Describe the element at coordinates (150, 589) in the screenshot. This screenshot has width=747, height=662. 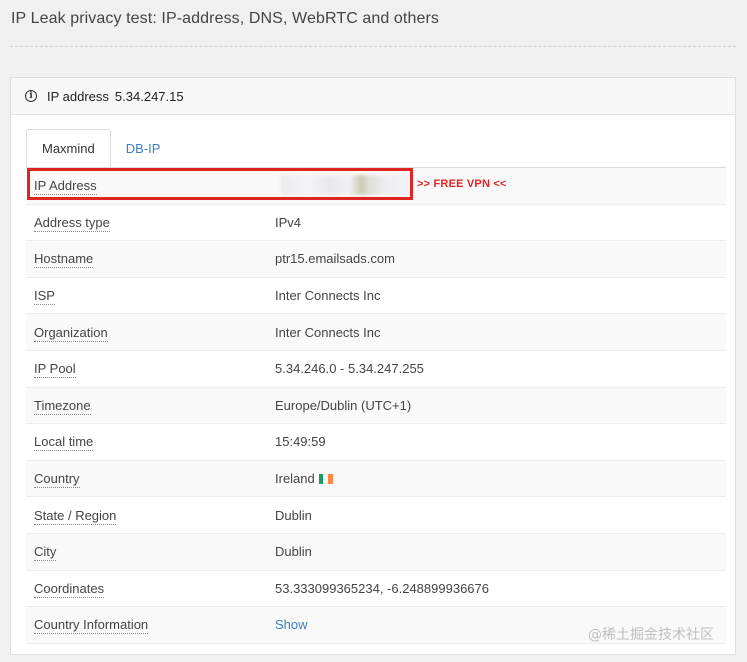
I see `row-label: Coordinates` at that location.